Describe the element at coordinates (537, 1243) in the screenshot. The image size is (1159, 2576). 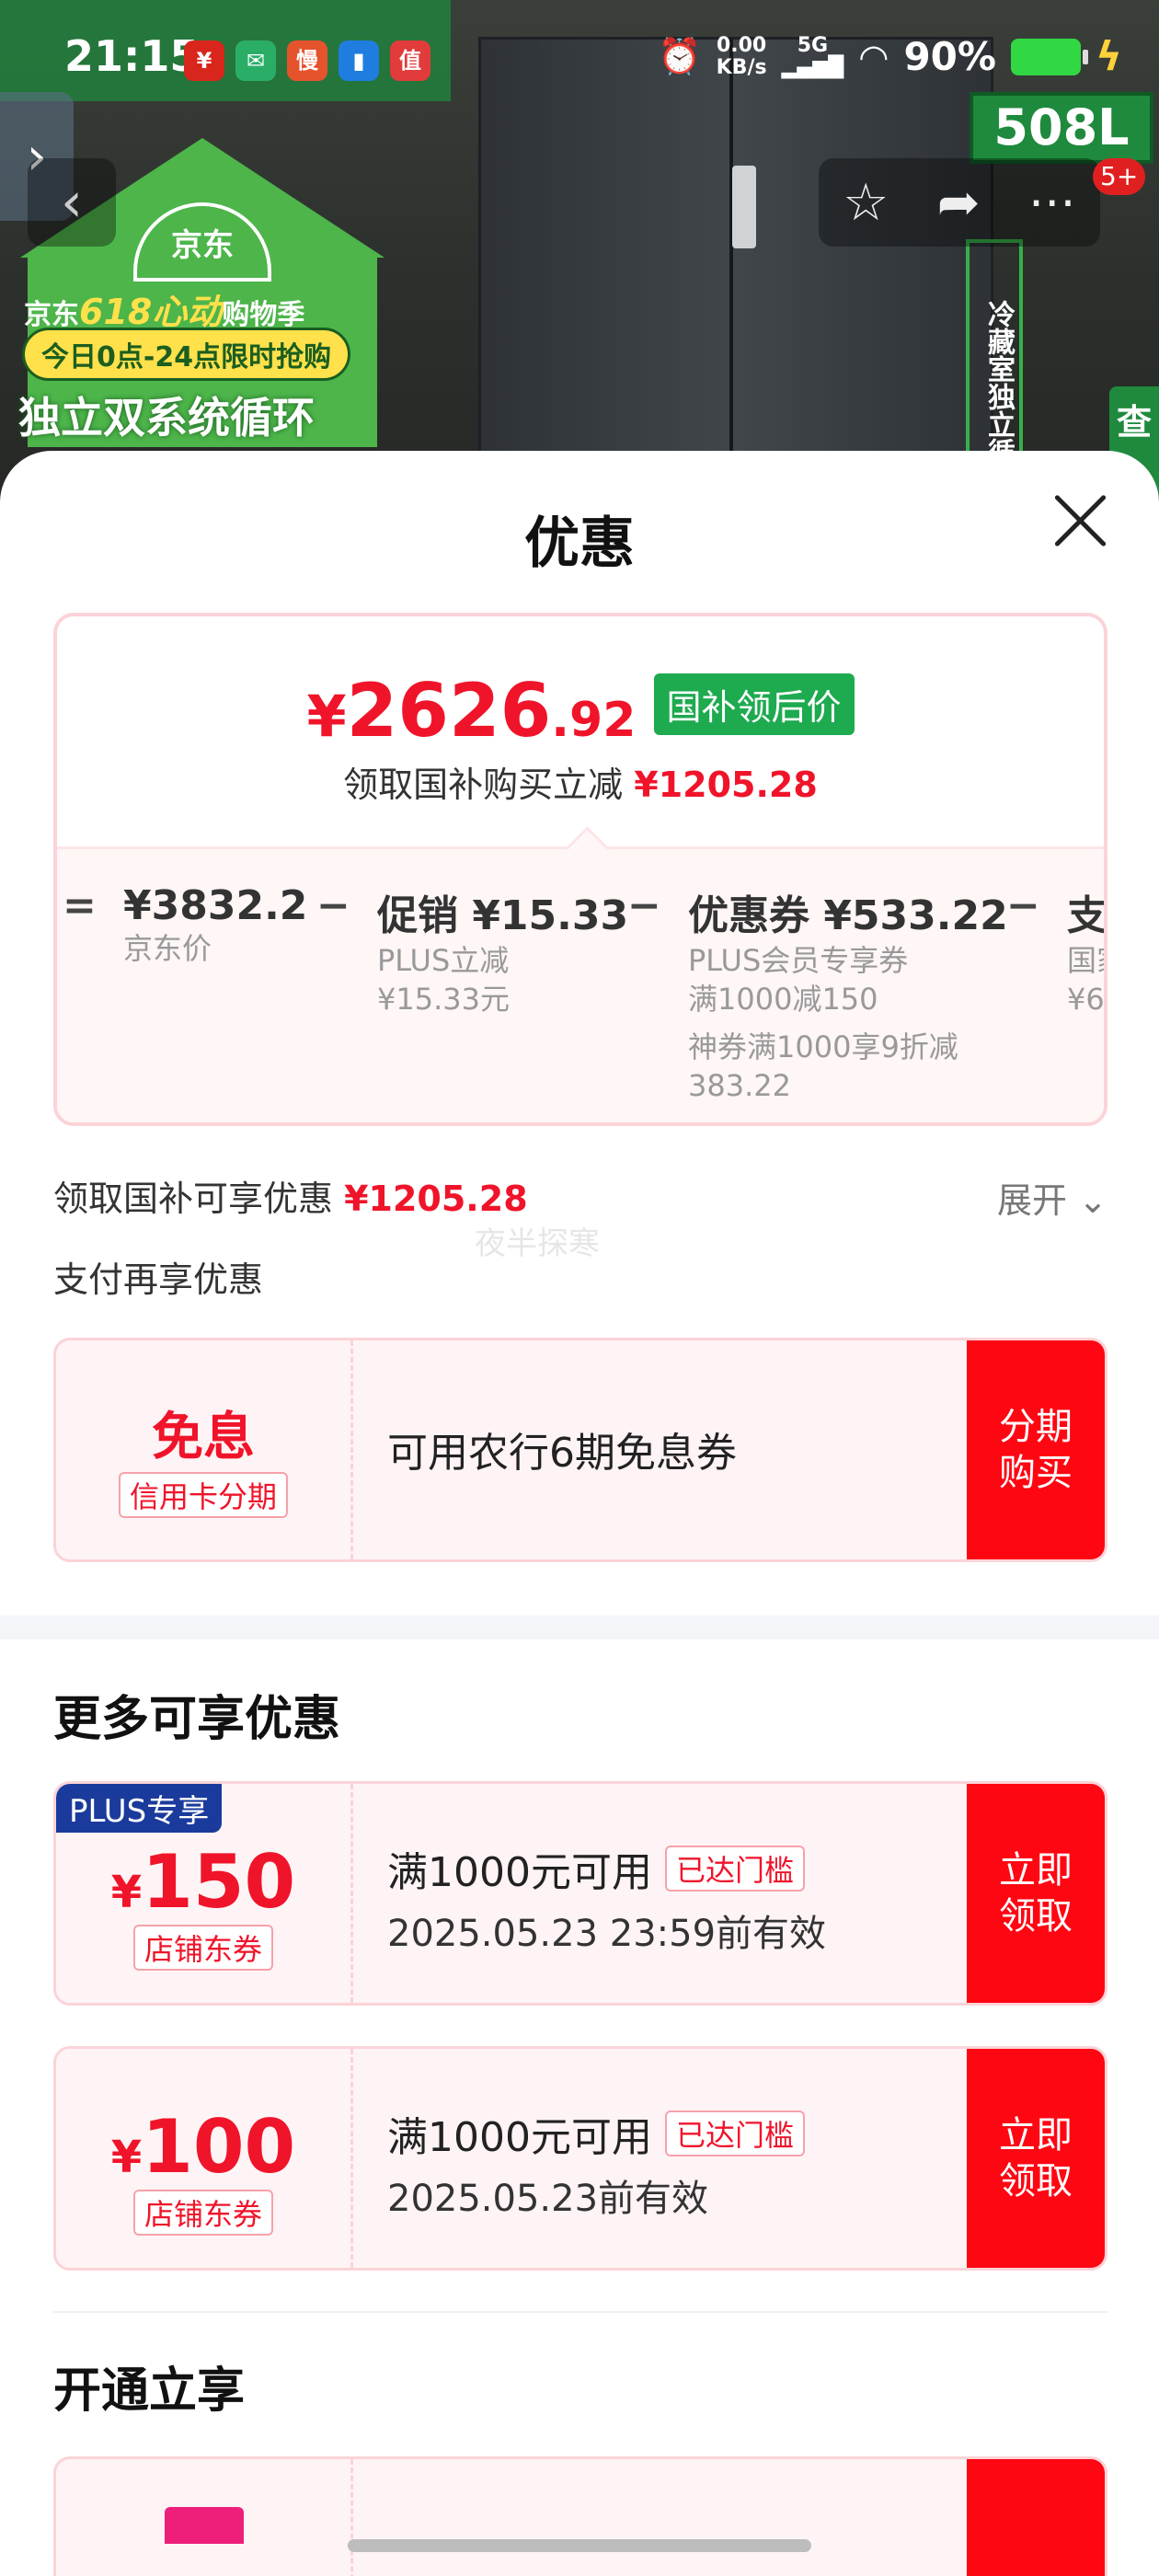
I see `watermark: 夜半探寒` at that location.